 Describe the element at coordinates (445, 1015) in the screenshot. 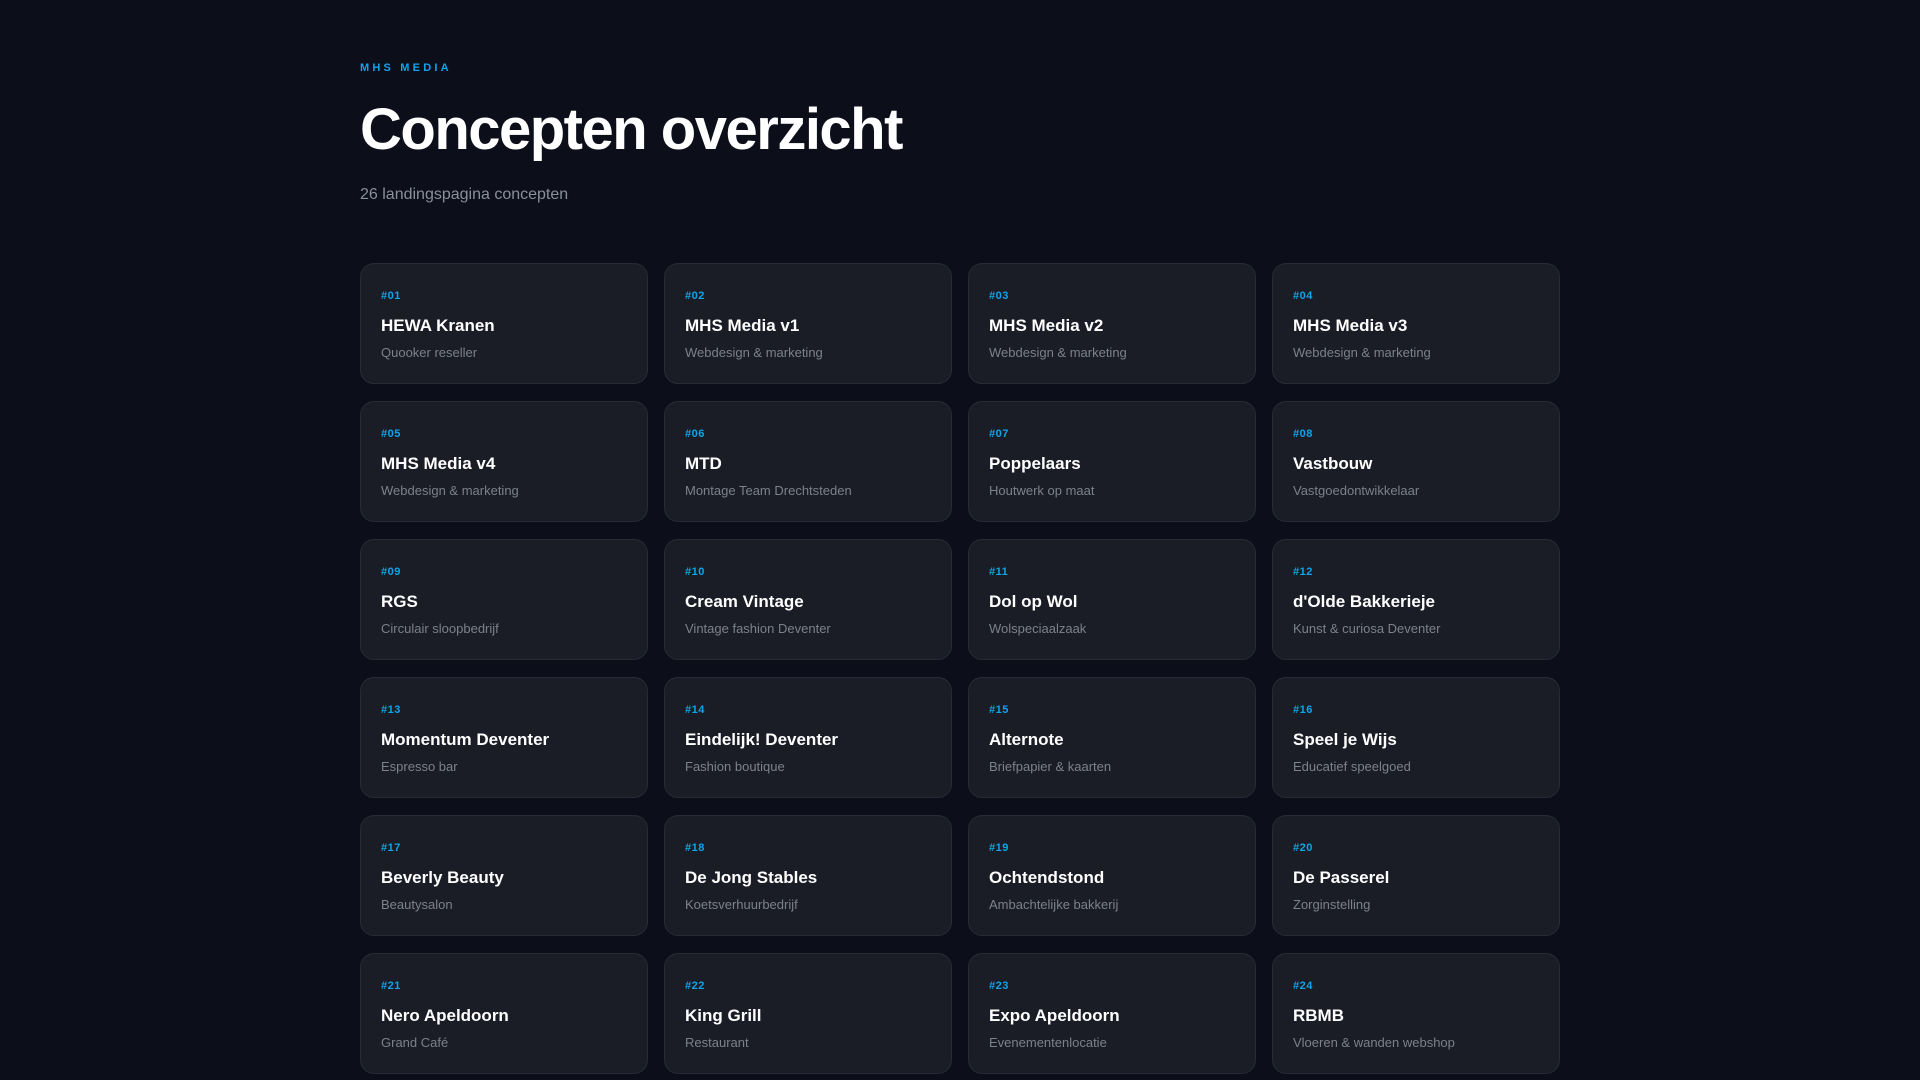

I see `concept-name: Nero Apeldoorn` at that location.